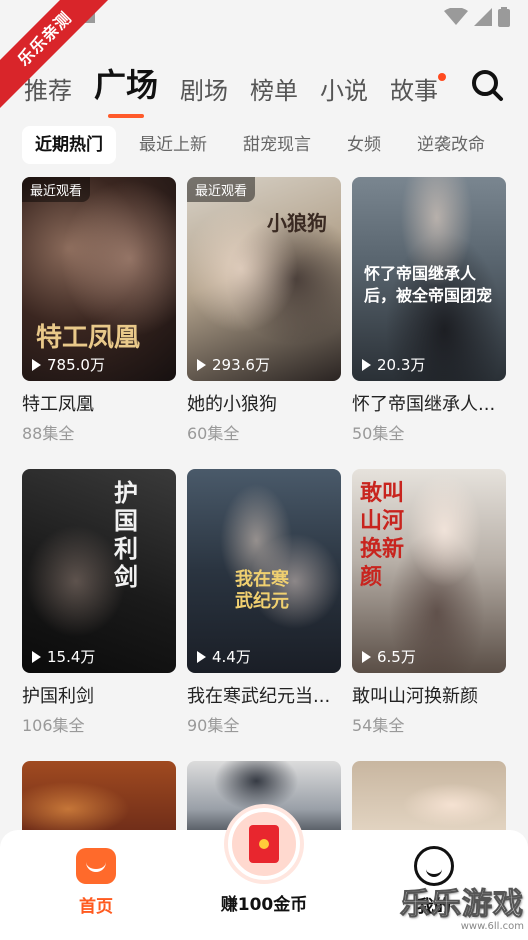  What do you see at coordinates (96, 907) in the screenshot?
I see `nav-home-label: 首页` at bounding box center [96, 907].